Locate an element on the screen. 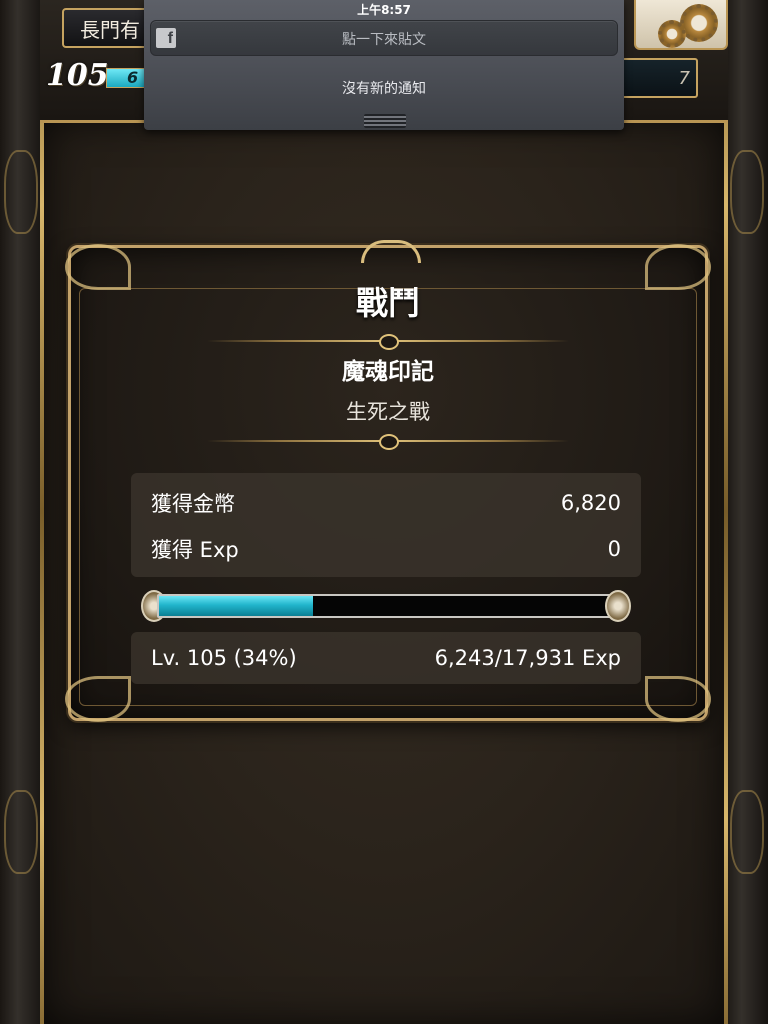 Image resolution: width=768 pixels, height=1024 pixels. reward-row-exp: 獲得 Exp 0 is located at coordinates (386, 549).